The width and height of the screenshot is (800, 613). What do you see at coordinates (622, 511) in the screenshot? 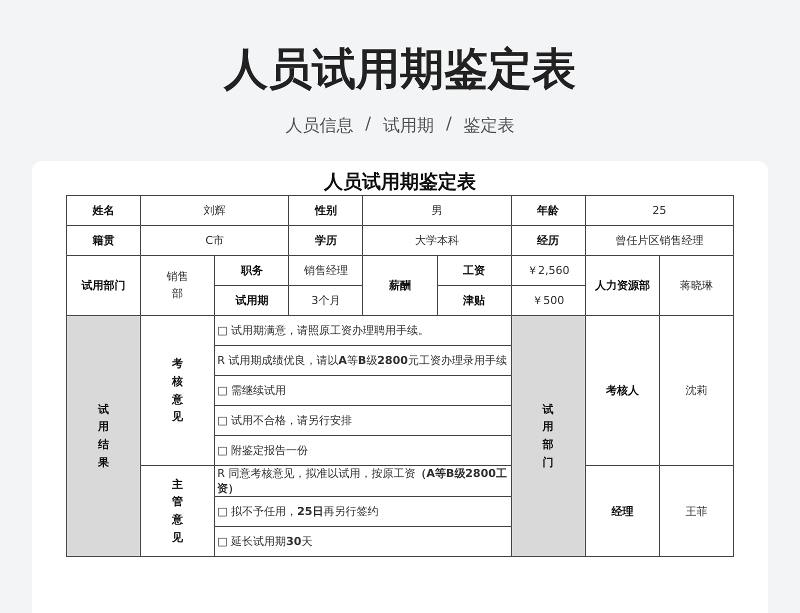
I see `field-label: 经理` at bounding box center [622, 511].